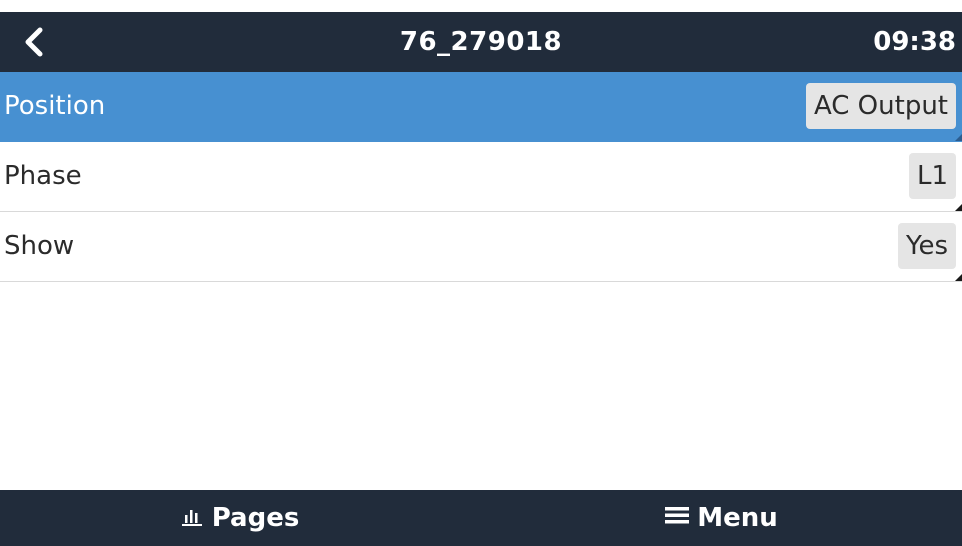  I want to click on row-phase: Phase L1, so click(481, 177).